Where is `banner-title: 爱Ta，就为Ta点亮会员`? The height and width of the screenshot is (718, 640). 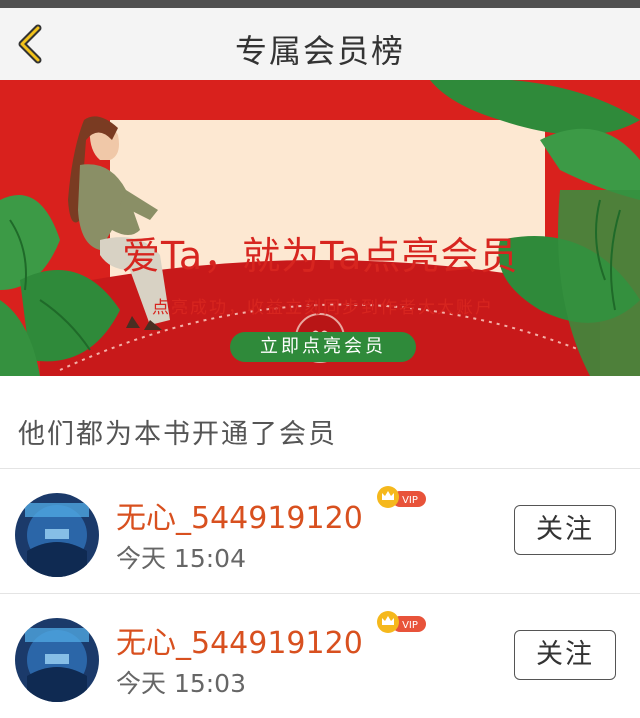 banner-title: 爱Ta，就为Ta点亮会员 is located at coordinates (320, 256).